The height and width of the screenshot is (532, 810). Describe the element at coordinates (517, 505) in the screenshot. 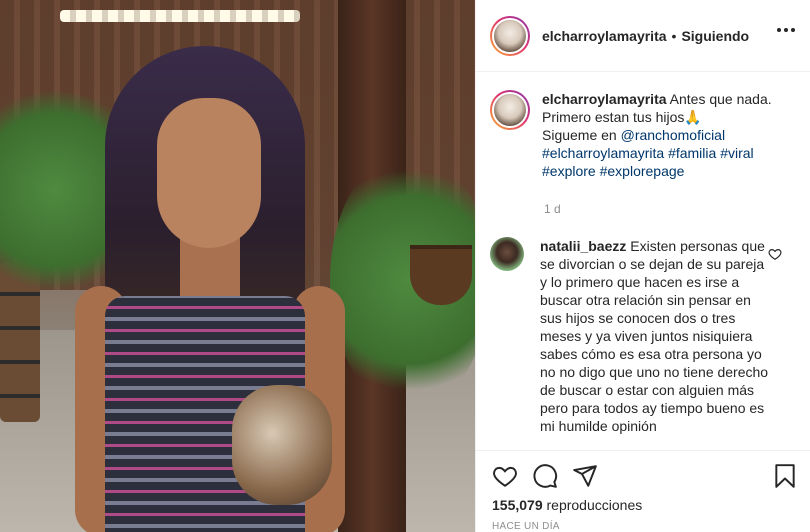

I see `views-number: 155,079` at that location.